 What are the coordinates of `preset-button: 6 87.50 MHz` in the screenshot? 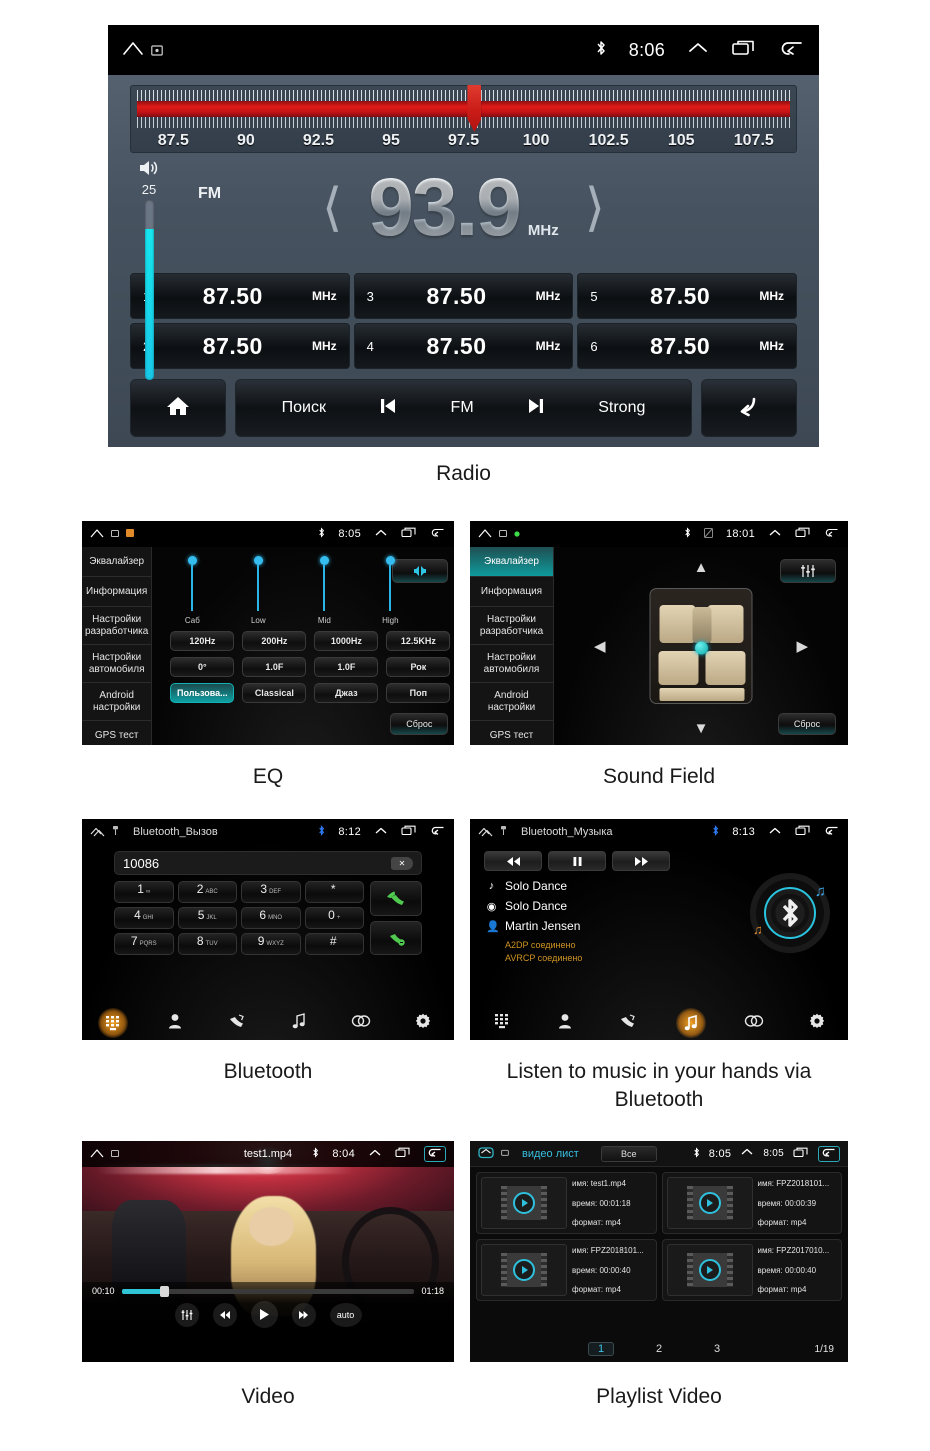 It's located at (687, 346).